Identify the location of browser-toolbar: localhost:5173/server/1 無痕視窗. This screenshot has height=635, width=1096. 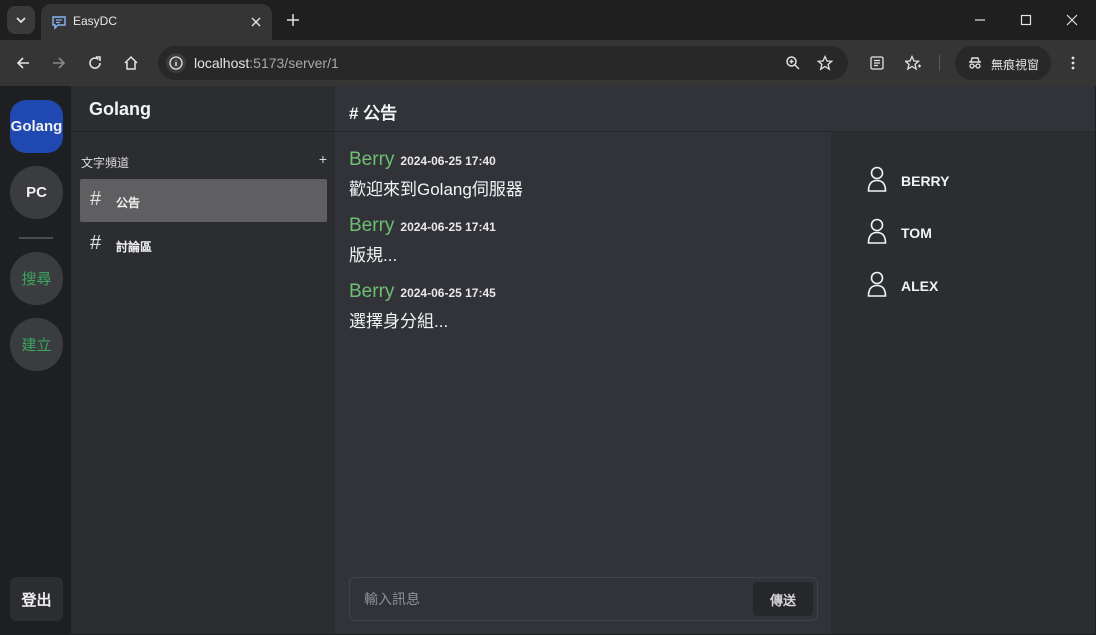
(548, 63).